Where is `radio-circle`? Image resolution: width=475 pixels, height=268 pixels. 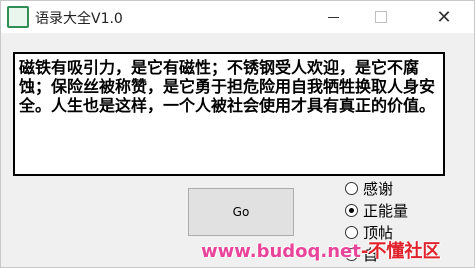
radio-circle is located at coordinates (351, 188).